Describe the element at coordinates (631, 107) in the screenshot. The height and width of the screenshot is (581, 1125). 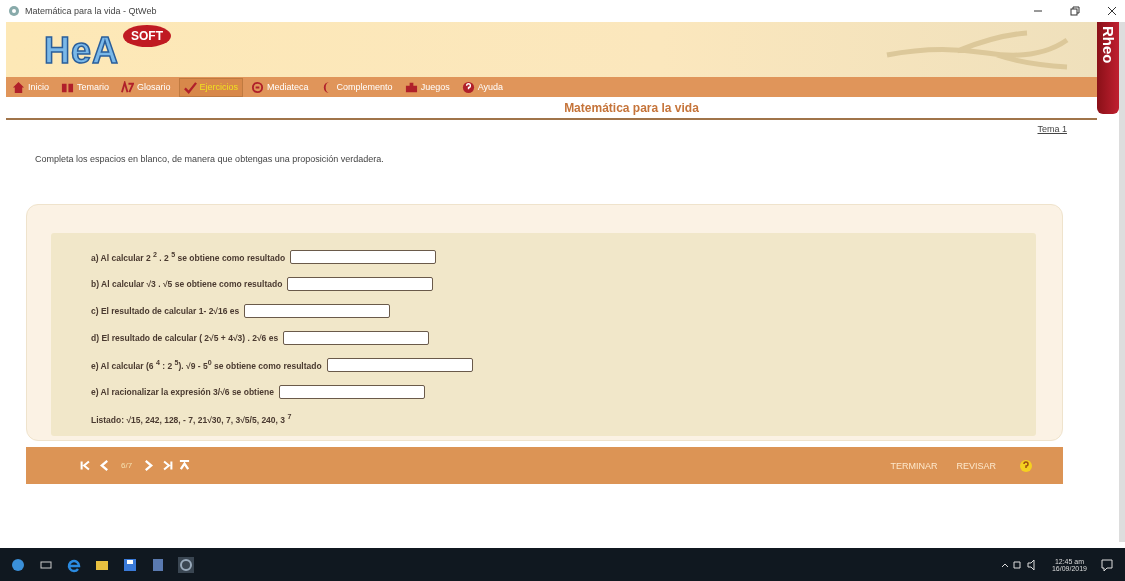
I see `page-heading: Matemática para la vida` at that location.